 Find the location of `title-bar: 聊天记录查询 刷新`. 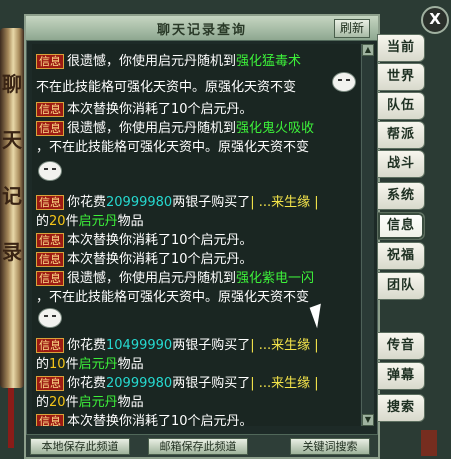

title-bar: 聊天记录查询 刷新 is located at coordinates (202, 28).